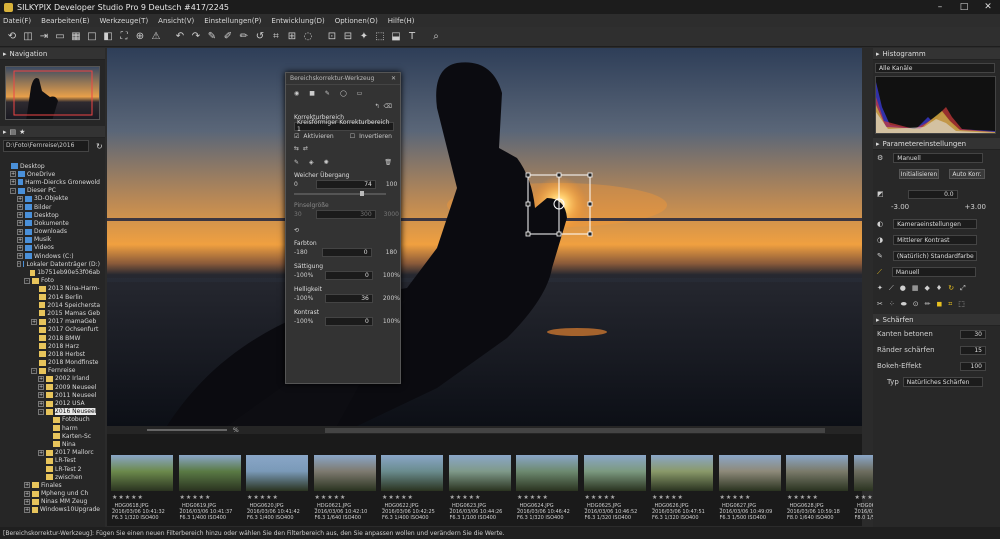 Image resolution: width=1000 pixels, height=539 pixels. I want to click on tree-item: +2017 Mallorc, so click(50, 453).